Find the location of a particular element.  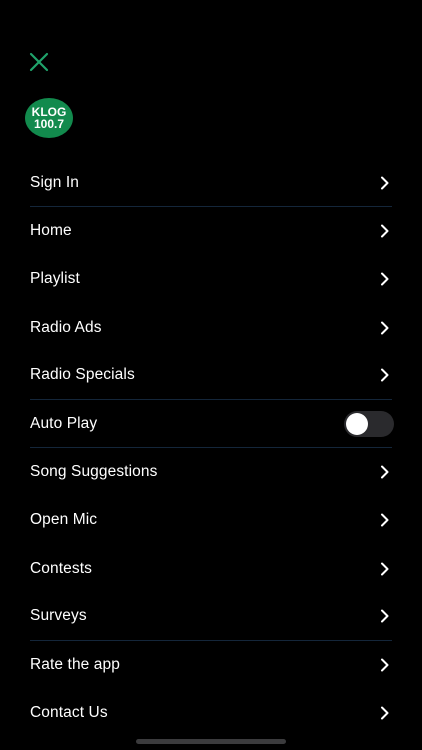

logo-line-2: 100.7 is located at coordinates (49, 124).